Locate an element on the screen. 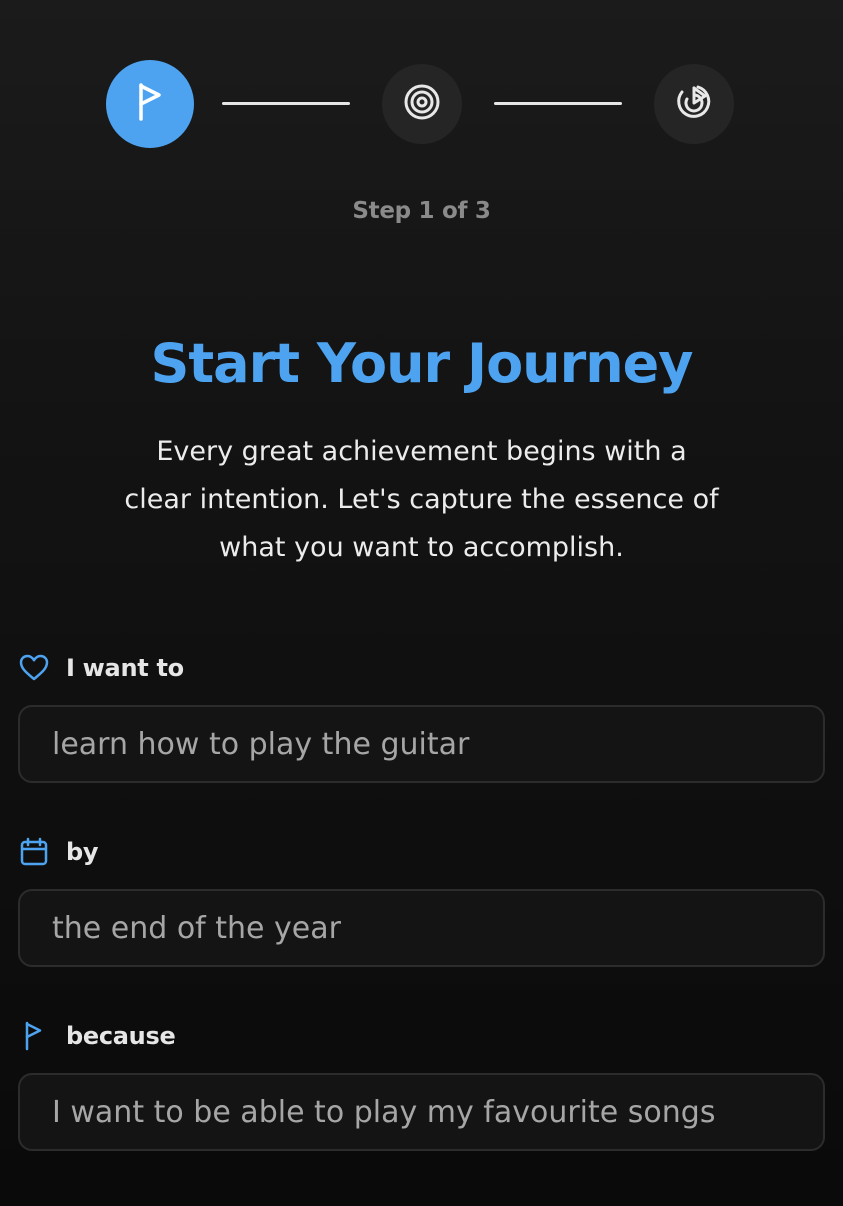 The height and width of the screenshot is (1206, 843). field-label-deadline: by is located at coordinates (58, 852).